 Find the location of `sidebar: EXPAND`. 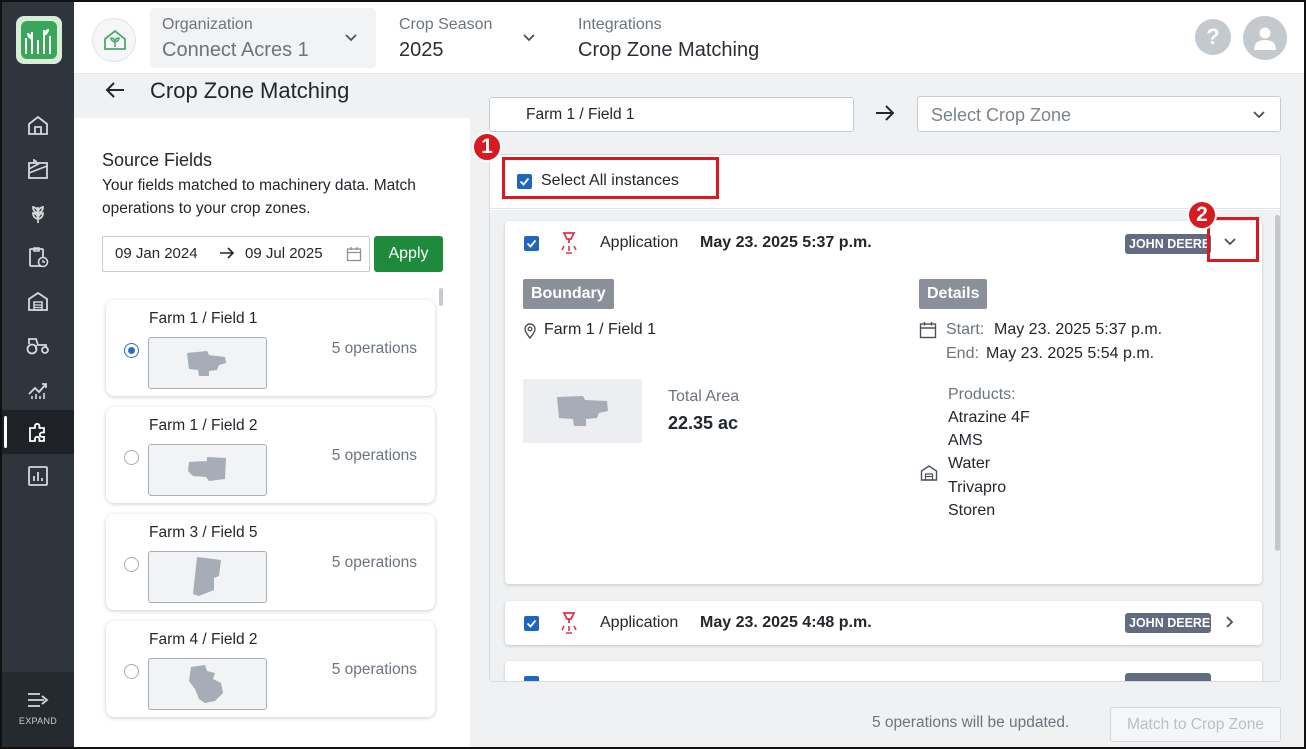

sidebar: EXPAND is located at coordinates (38, 374).